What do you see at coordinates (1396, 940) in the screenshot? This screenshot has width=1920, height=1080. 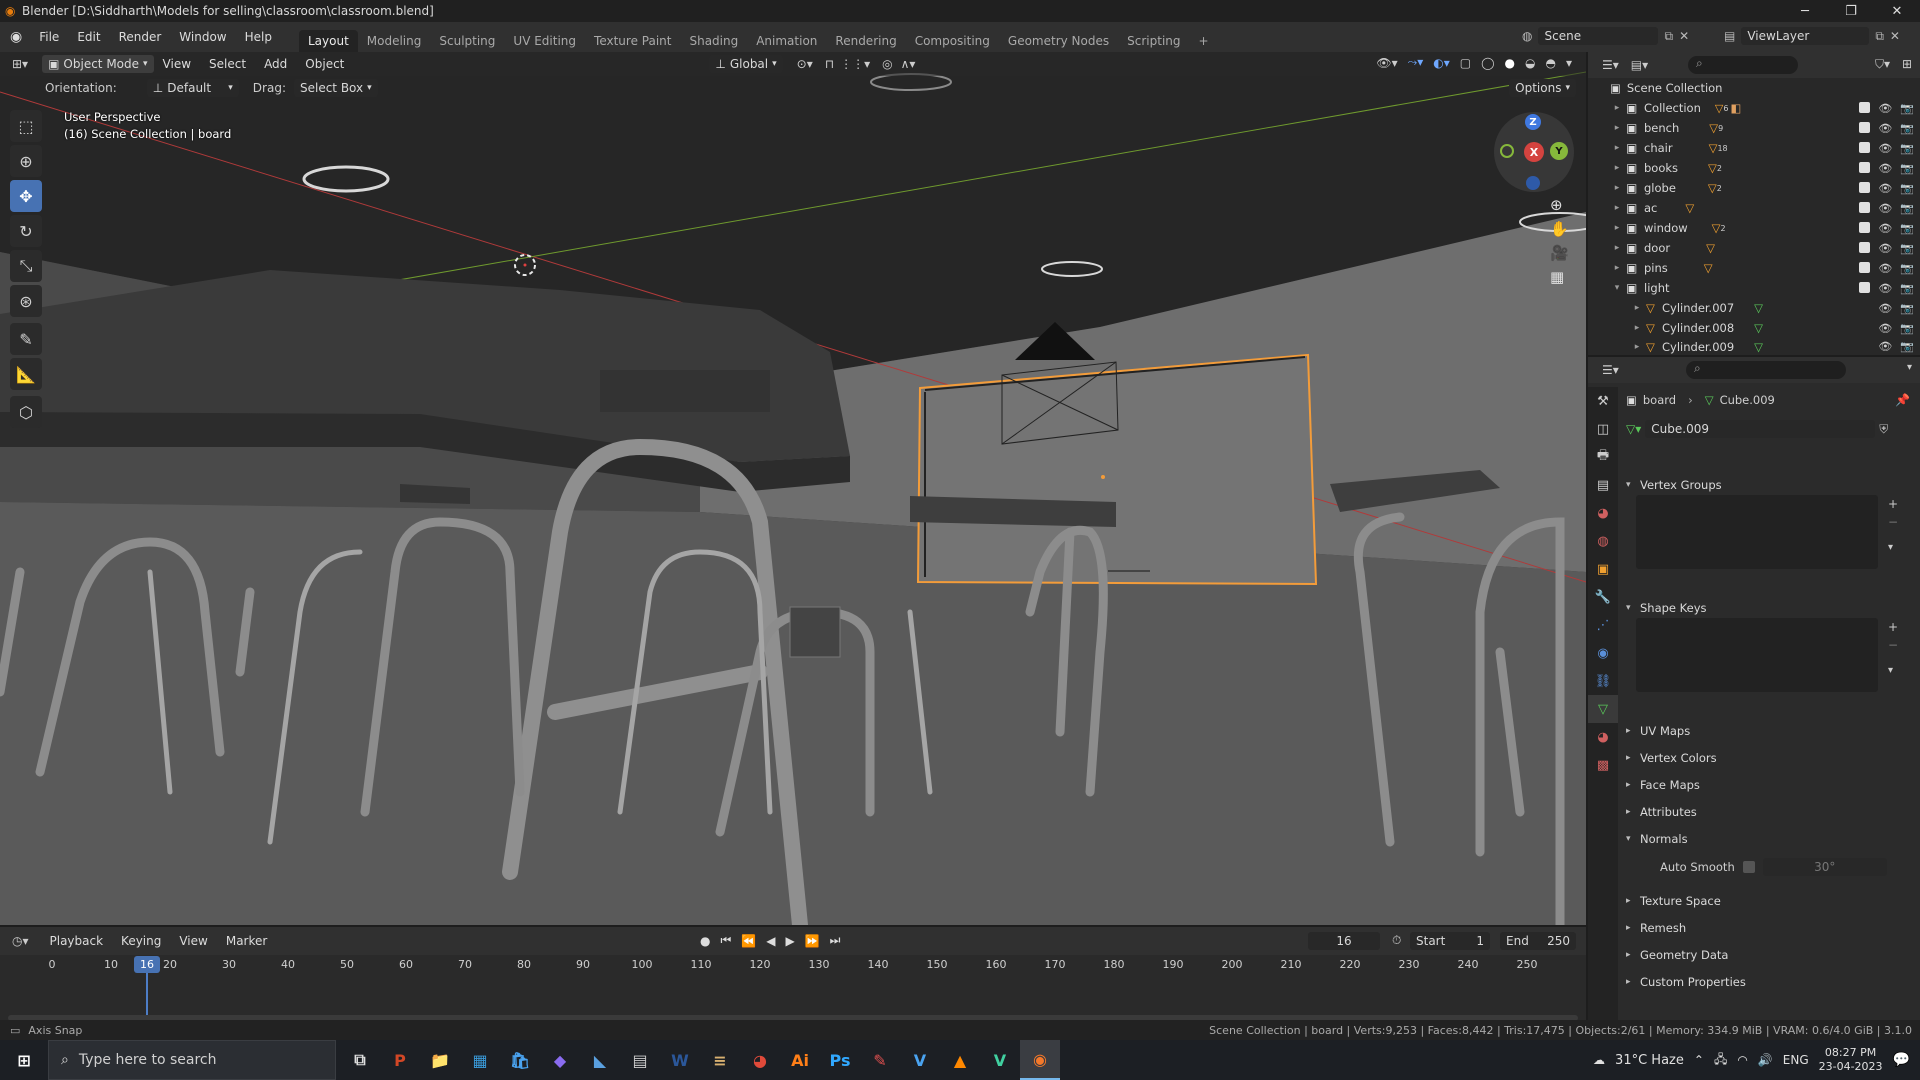 I see `stopwatch-icon: ⏱` at bounding box center [1396, 940].